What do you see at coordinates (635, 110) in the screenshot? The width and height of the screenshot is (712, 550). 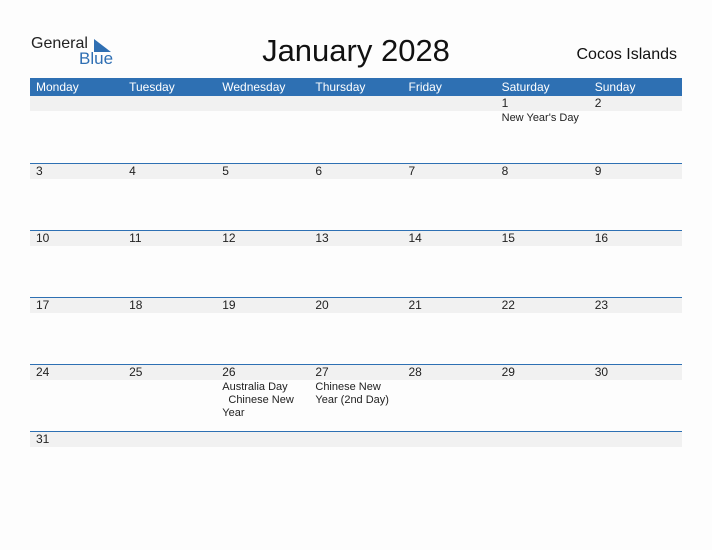 I see `day-cell: 2` at bounding box center [635, 110].